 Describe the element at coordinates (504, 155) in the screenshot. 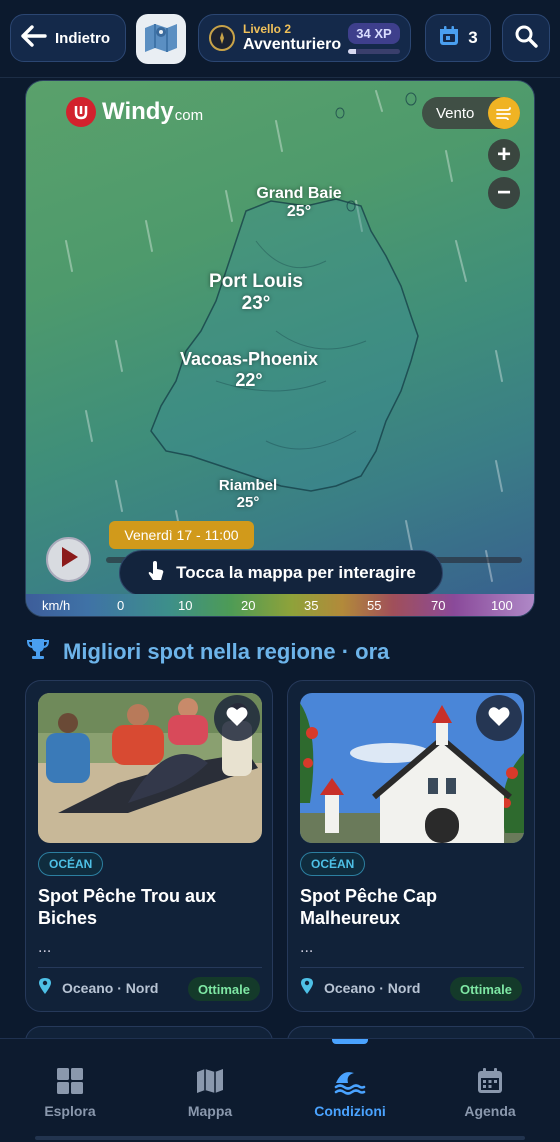

I see `zoom-in-button: +` at that location.